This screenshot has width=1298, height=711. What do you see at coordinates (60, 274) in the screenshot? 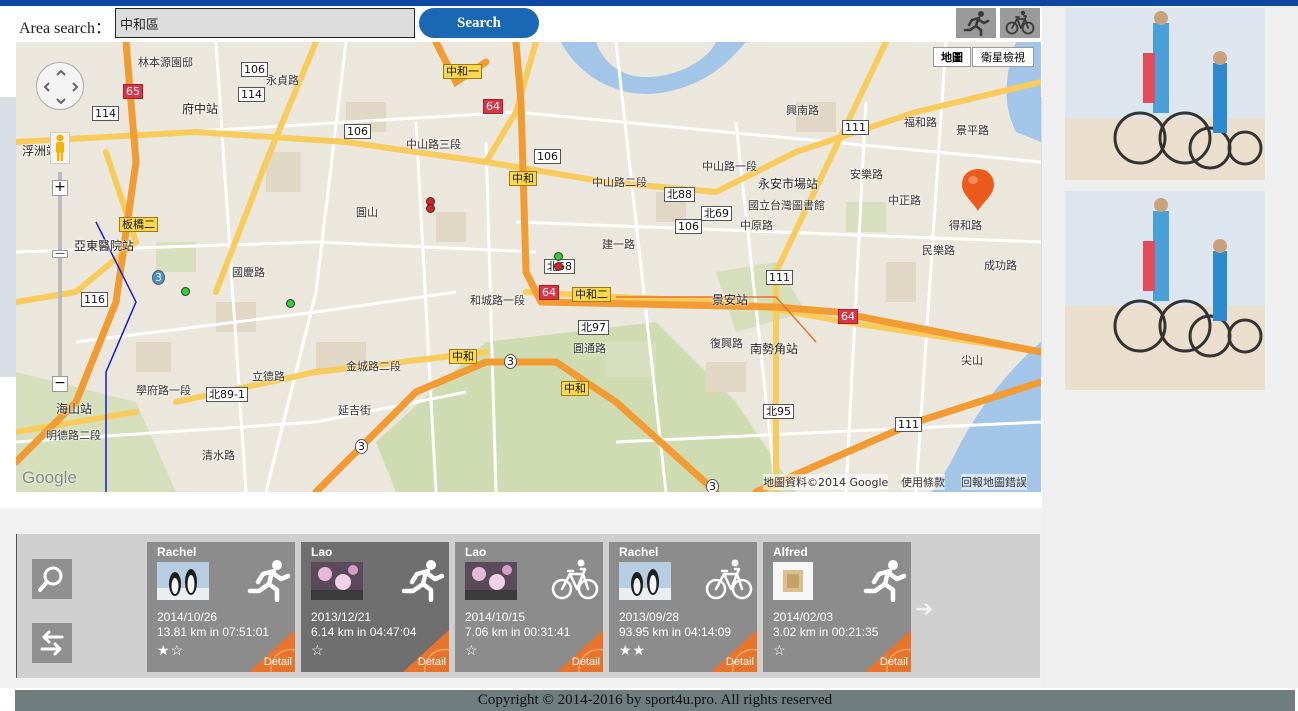
I see `zoom-slider-track` at bounding box center [60, 274].